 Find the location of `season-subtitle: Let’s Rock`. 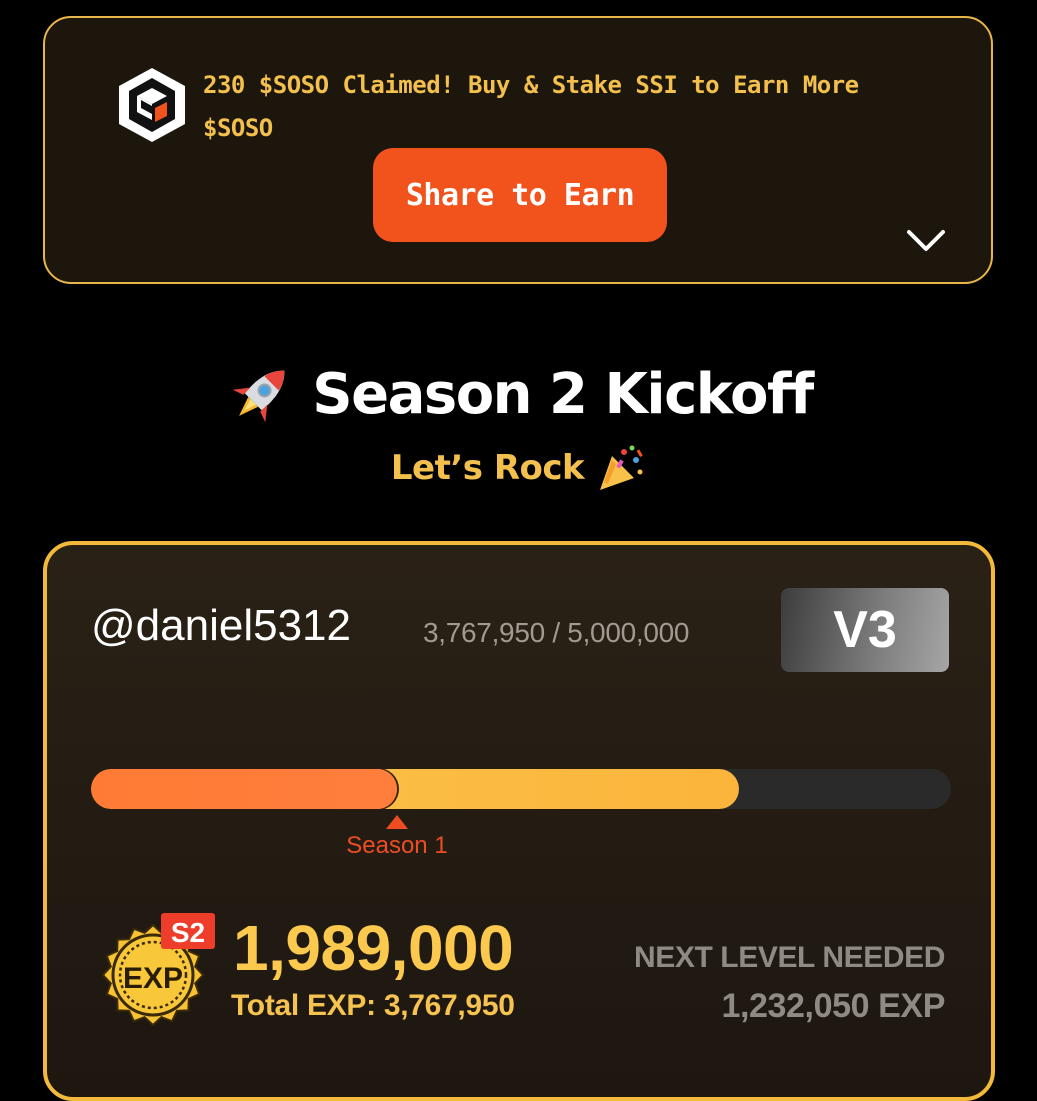

season-subtitle: Let’s Rock is located at coordinates (487, 468).